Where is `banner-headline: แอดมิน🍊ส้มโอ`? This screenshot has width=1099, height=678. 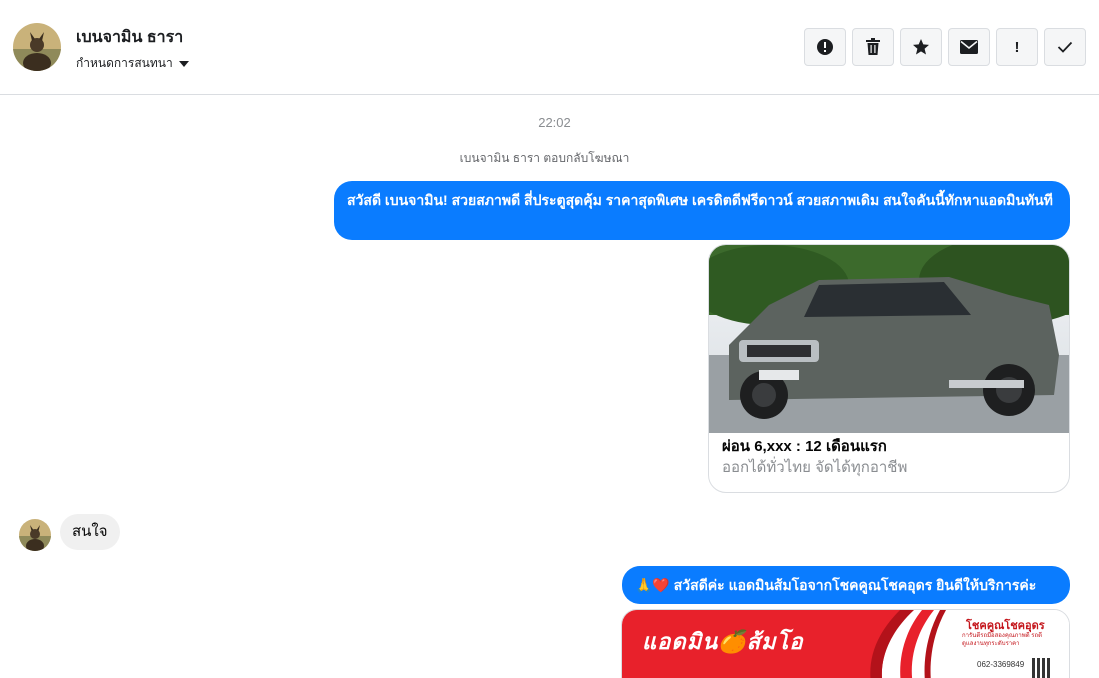 banner-headline: แอดมิน🍊ส้มโอ is located at coordinates (723, 641).